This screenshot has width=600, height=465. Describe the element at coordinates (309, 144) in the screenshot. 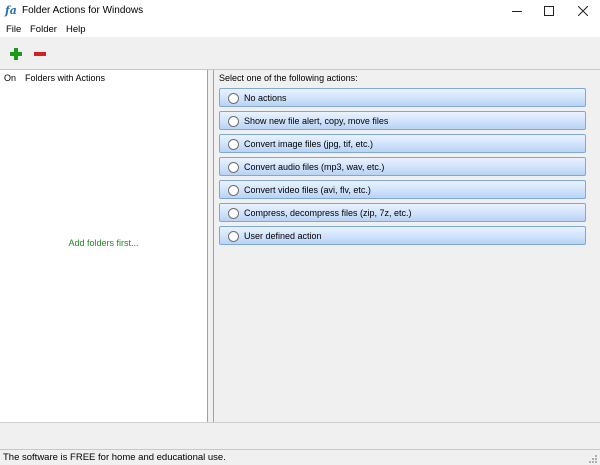

I see `action-option-label: Convert image files (jpg, tif, etc.)` at that location.